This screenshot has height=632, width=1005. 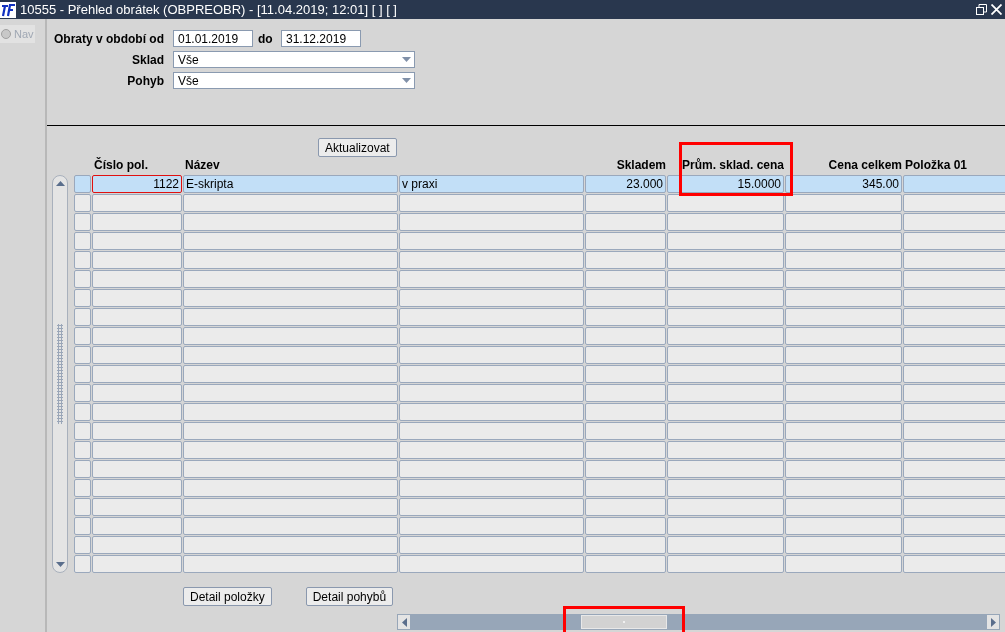 I want to click on detail-button: Detail položky, so click(x=227, y=596).